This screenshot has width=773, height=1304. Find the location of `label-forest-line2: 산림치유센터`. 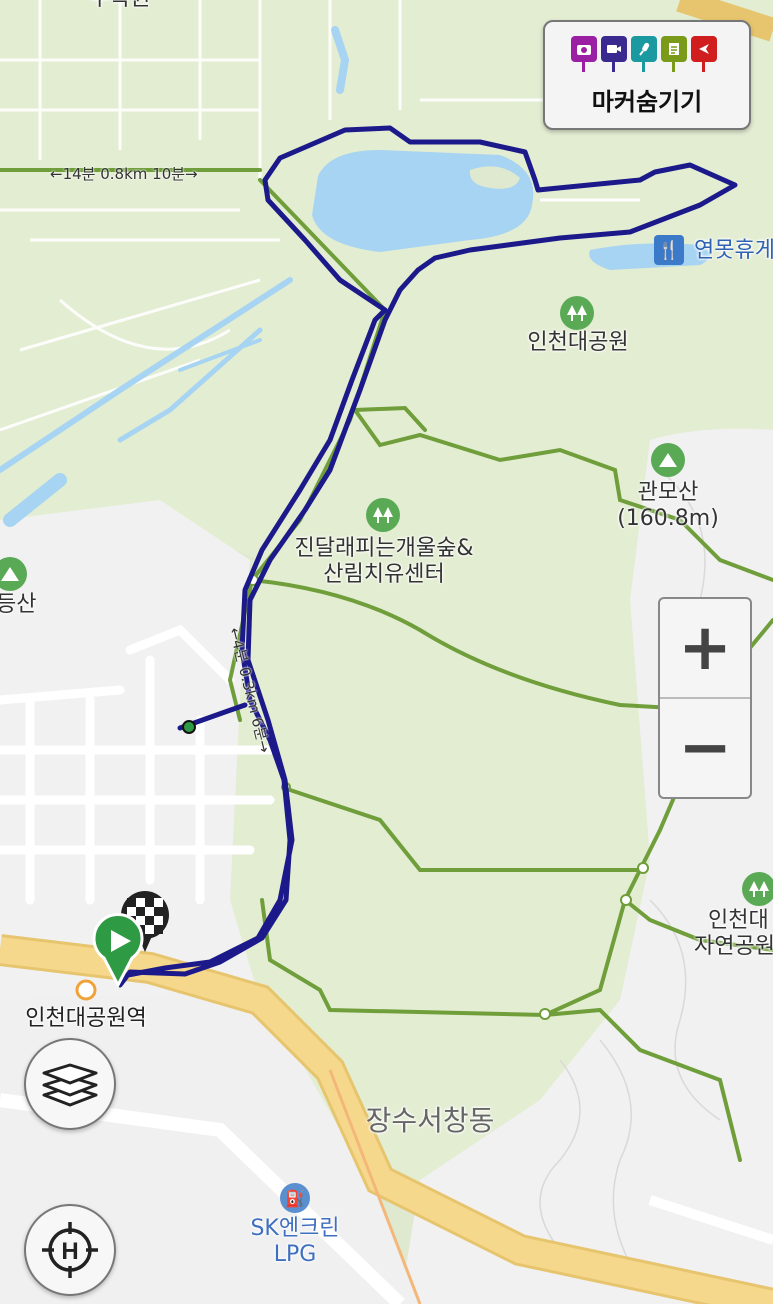

label-forest-line2: 산림치유센터 is located at coordinates (384, 575).